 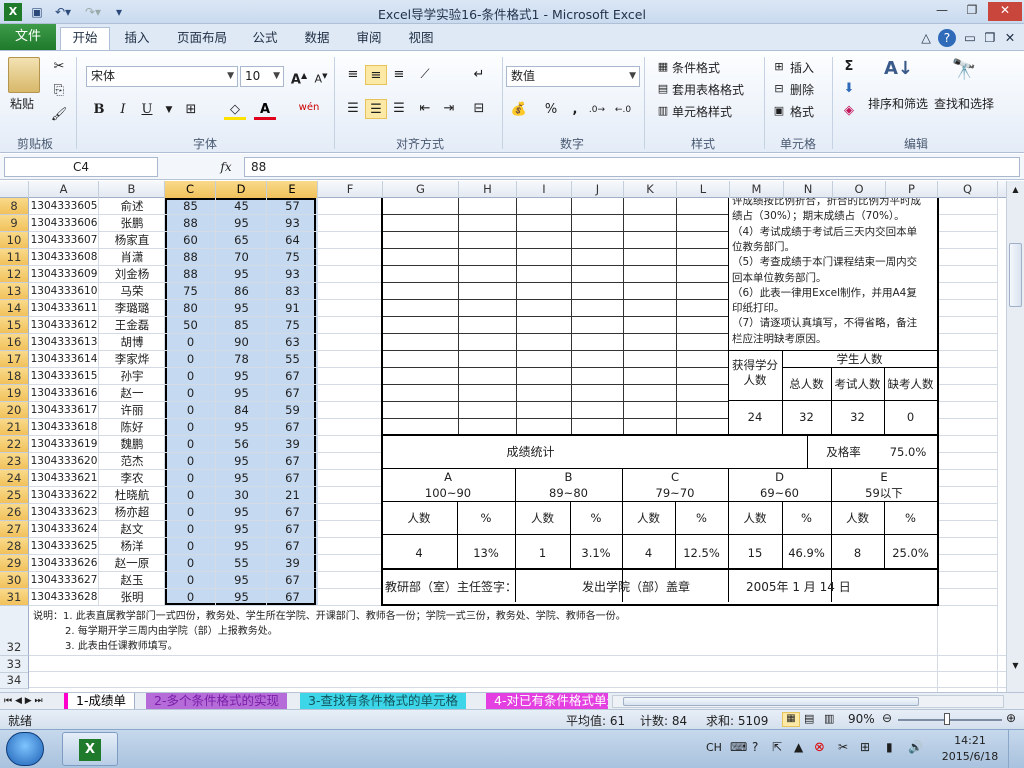 What do you see at coordinates (968, 189) in the screenshot?
I see `col-header-q: Q` at bounding box center [968, 189].